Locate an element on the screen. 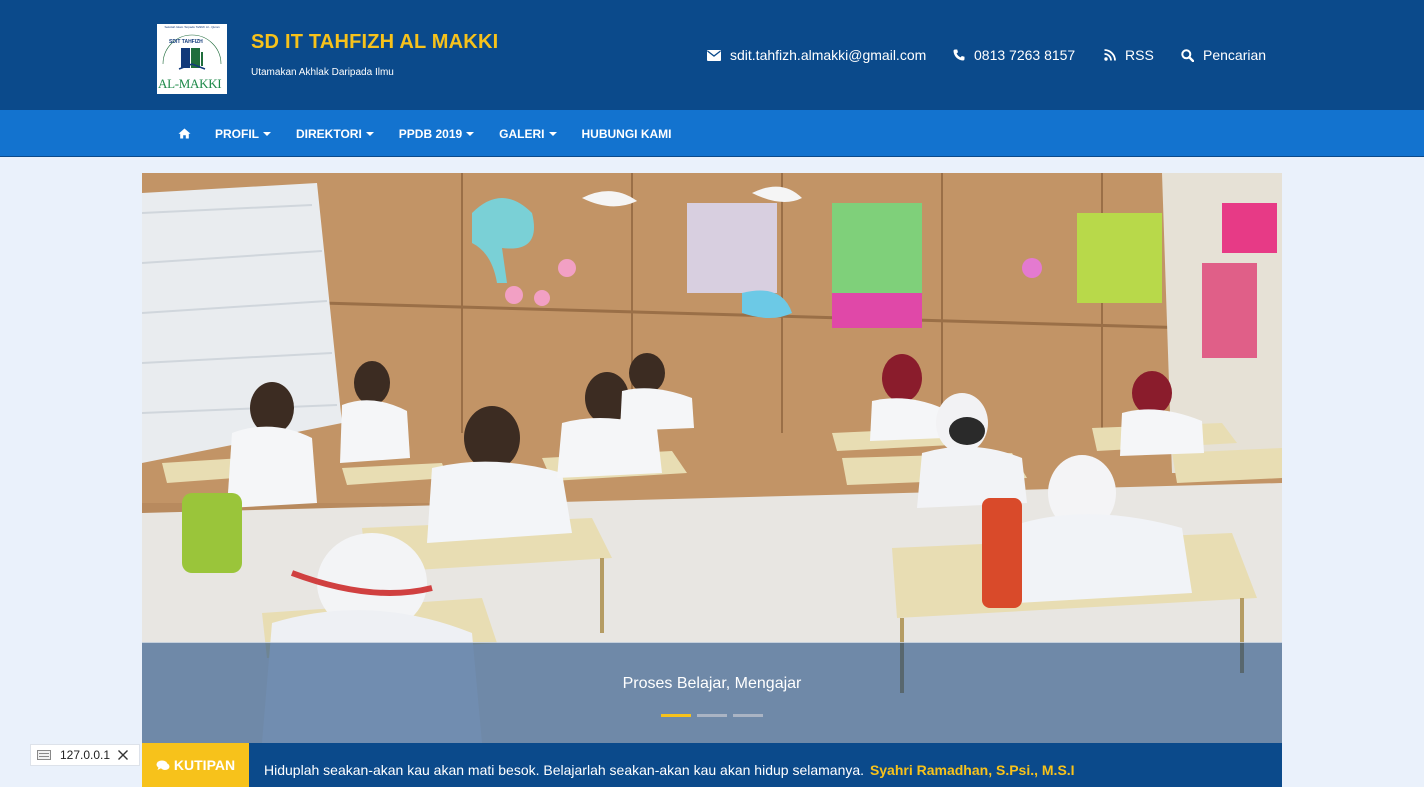 The image size is (1424, 787). comments-icon is located at coordinates (163, 765).